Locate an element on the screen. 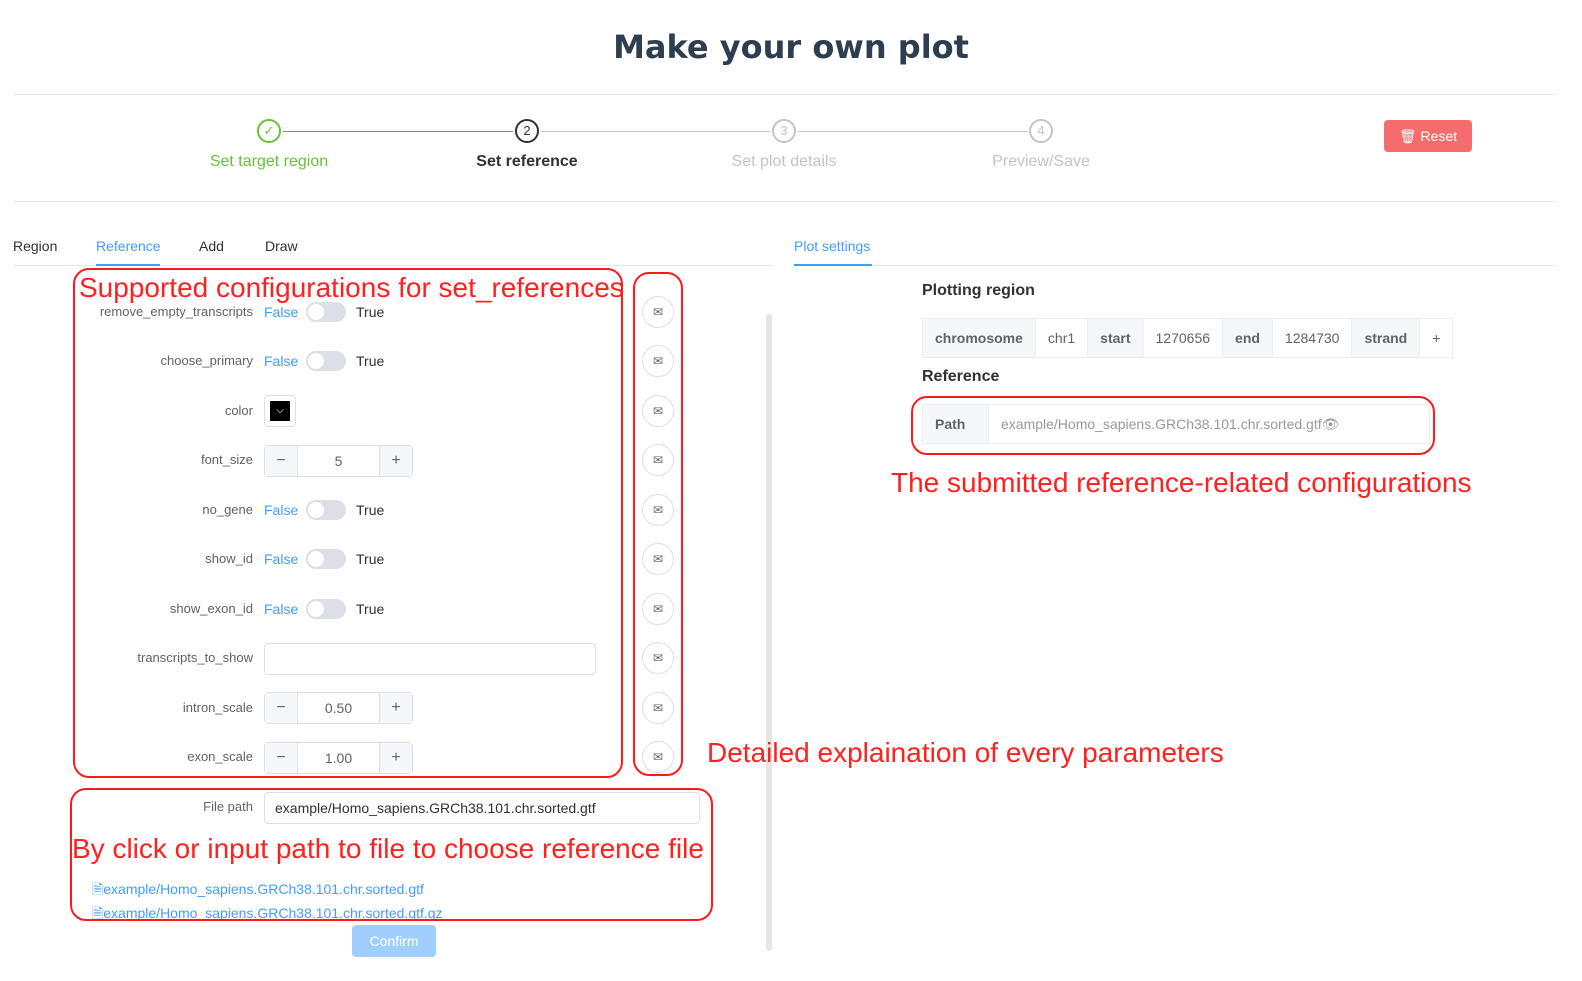 The width and height of the screenshot is (1582, 981). trash-icon: 🗑︎ is located at coordinates (1407, 136).